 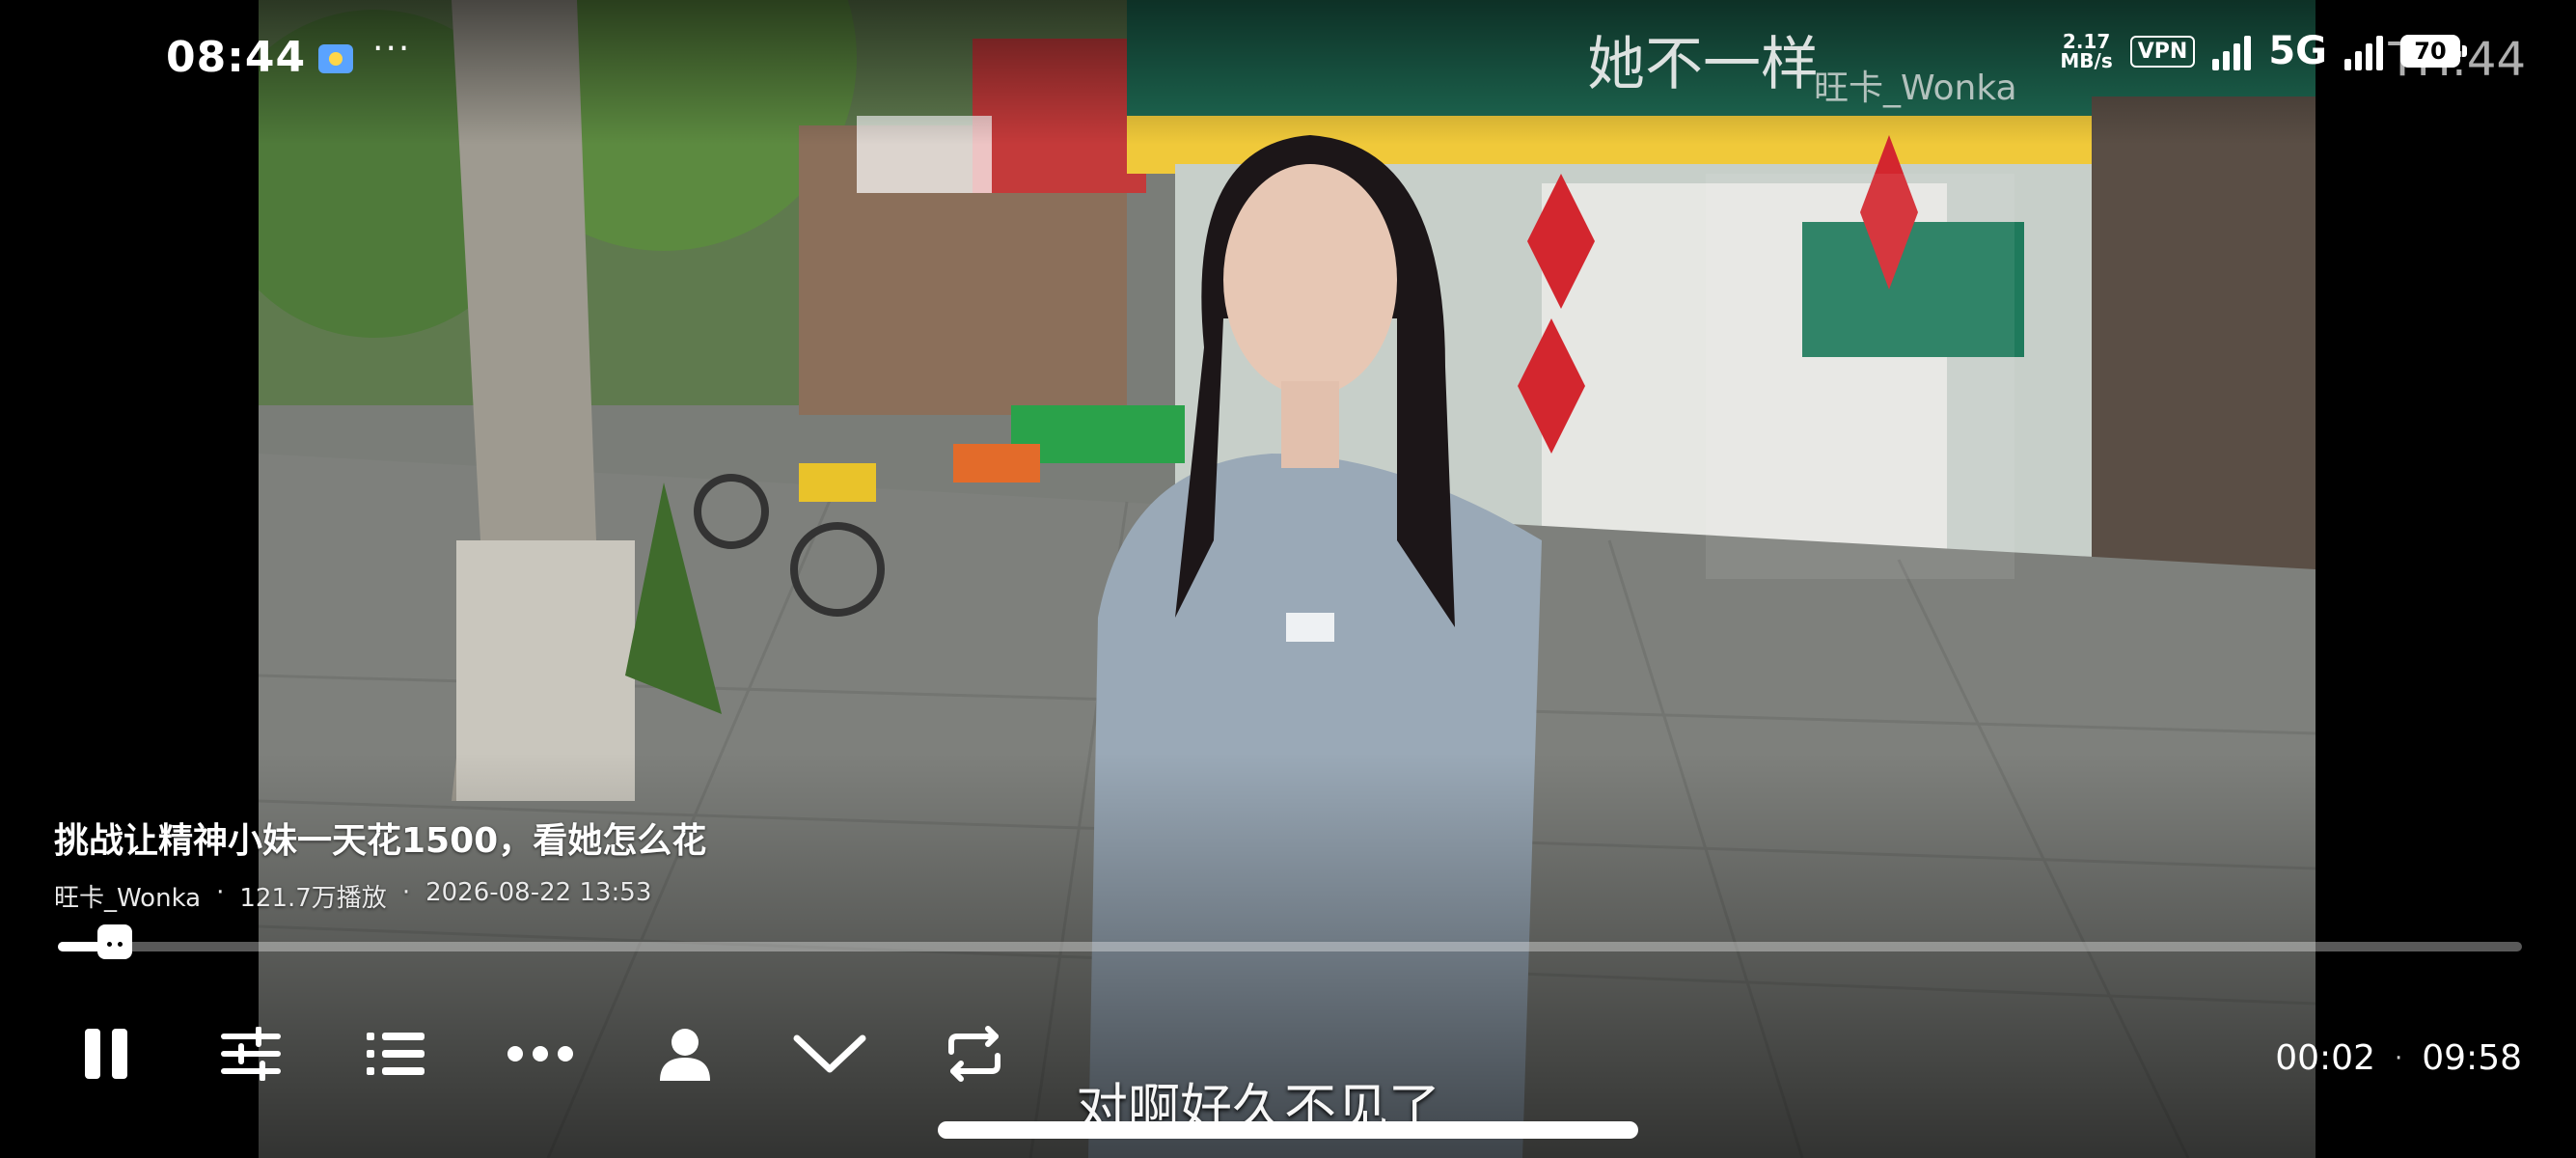 I want to click on collapse-icon, so click(x=830, y=1053).